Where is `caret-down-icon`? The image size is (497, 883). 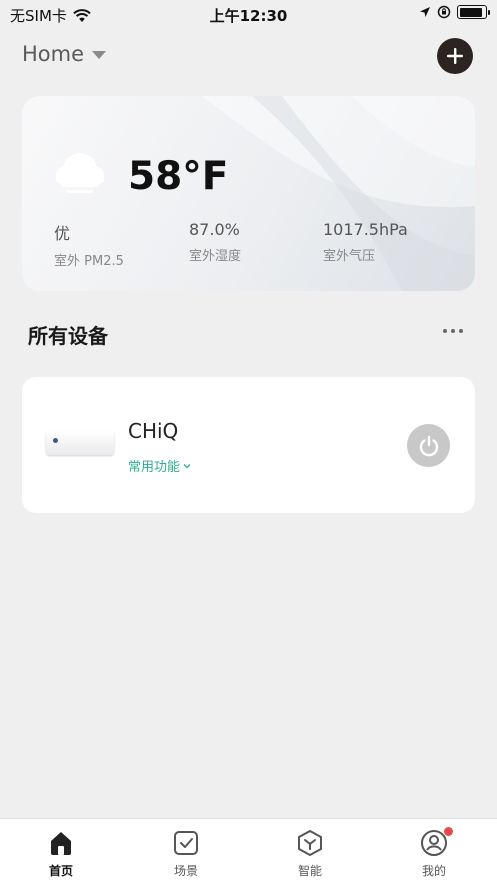 caret-down-icon is located at coordinates (99, 55).